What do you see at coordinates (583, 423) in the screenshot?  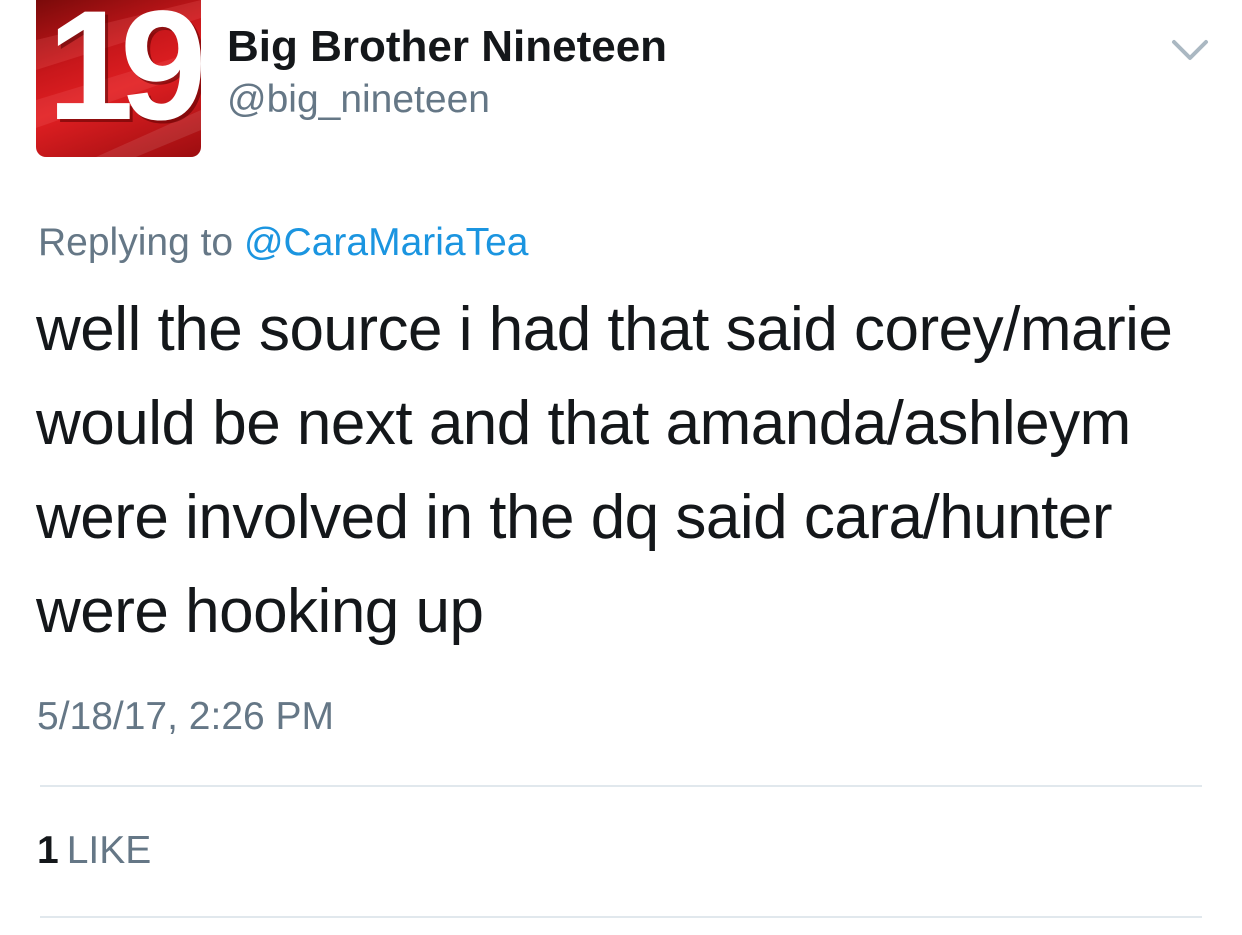 I see `tweet-text-line: would be next and that amanda/ashleym` at bounding box center [583, 423].